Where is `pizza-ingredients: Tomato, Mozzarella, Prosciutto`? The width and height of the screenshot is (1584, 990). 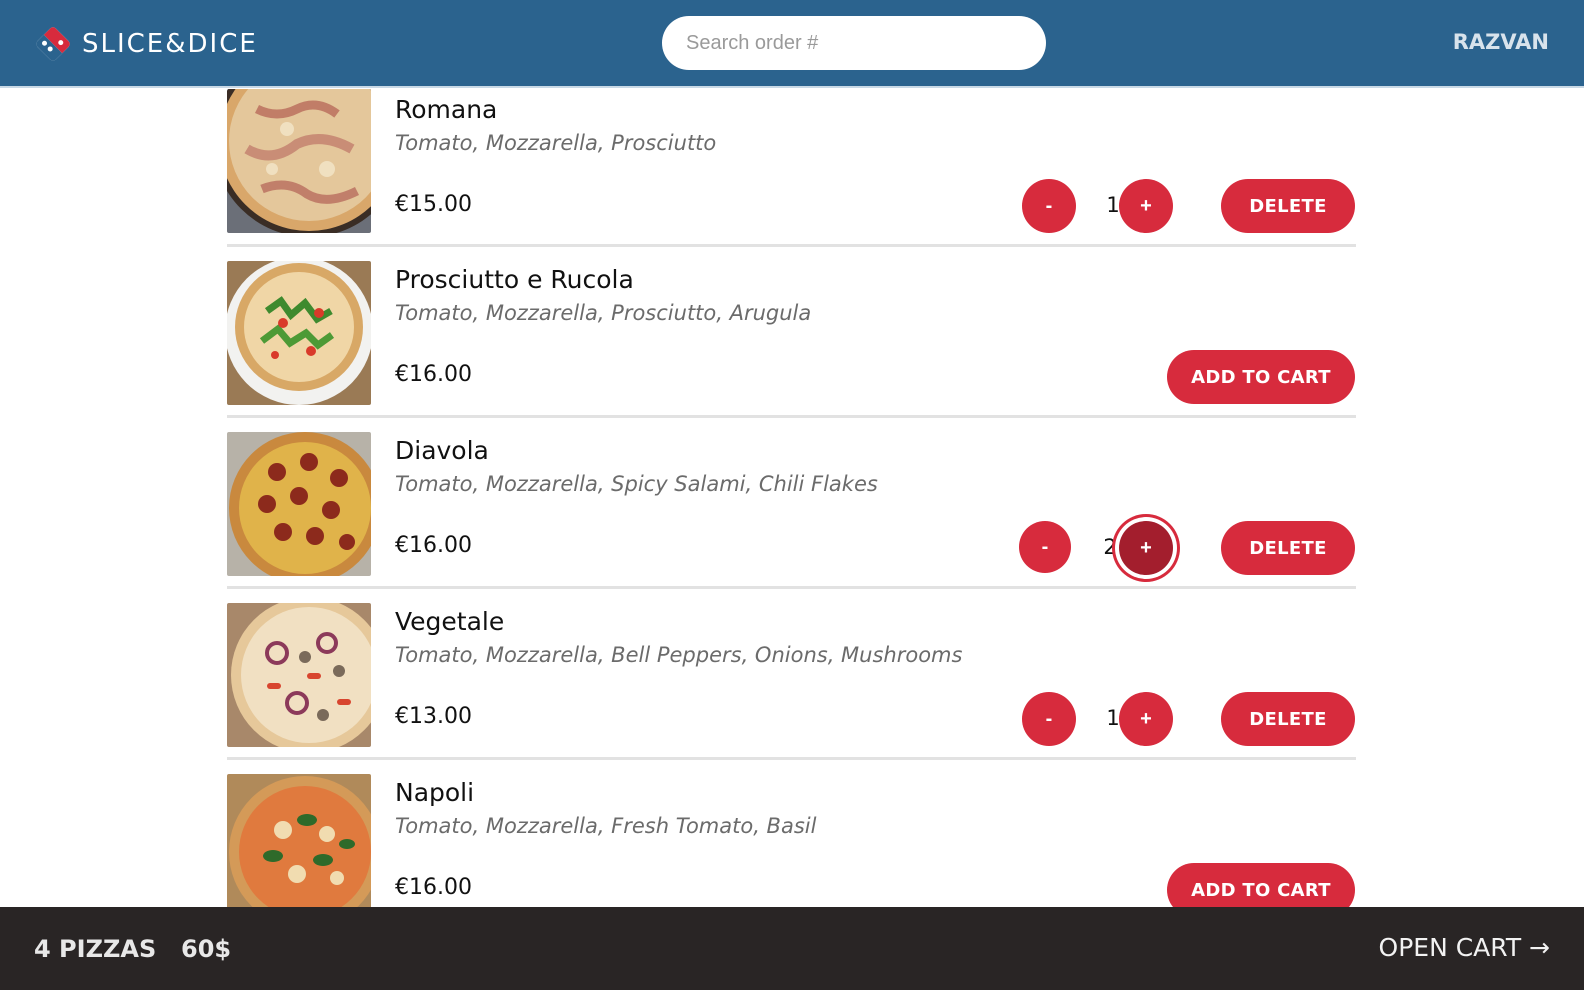
pizza-ingredients: Tomato, Mozzarella, Prosciutto is located at coordinates (556, 143).